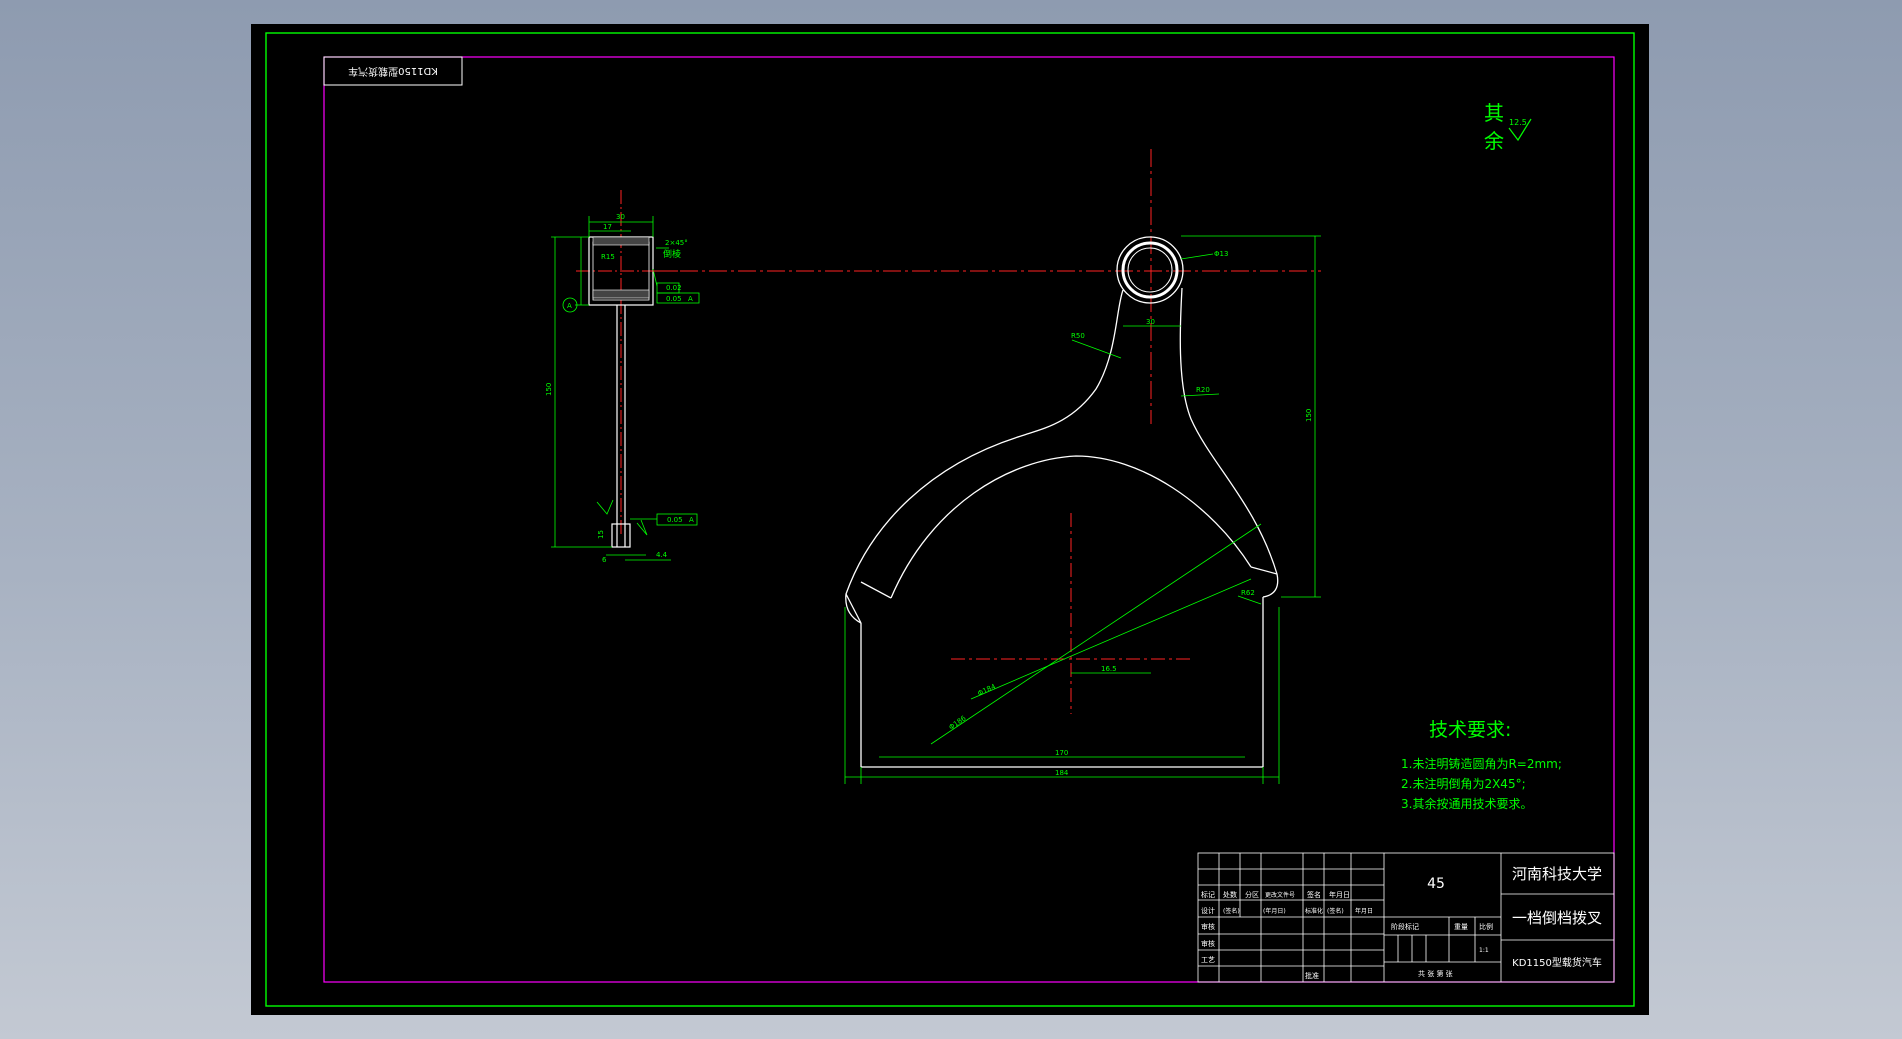 This screenshot has height=1039, width=1902. I want to click on school-name: 河南科技大学, so click(1557, 874).